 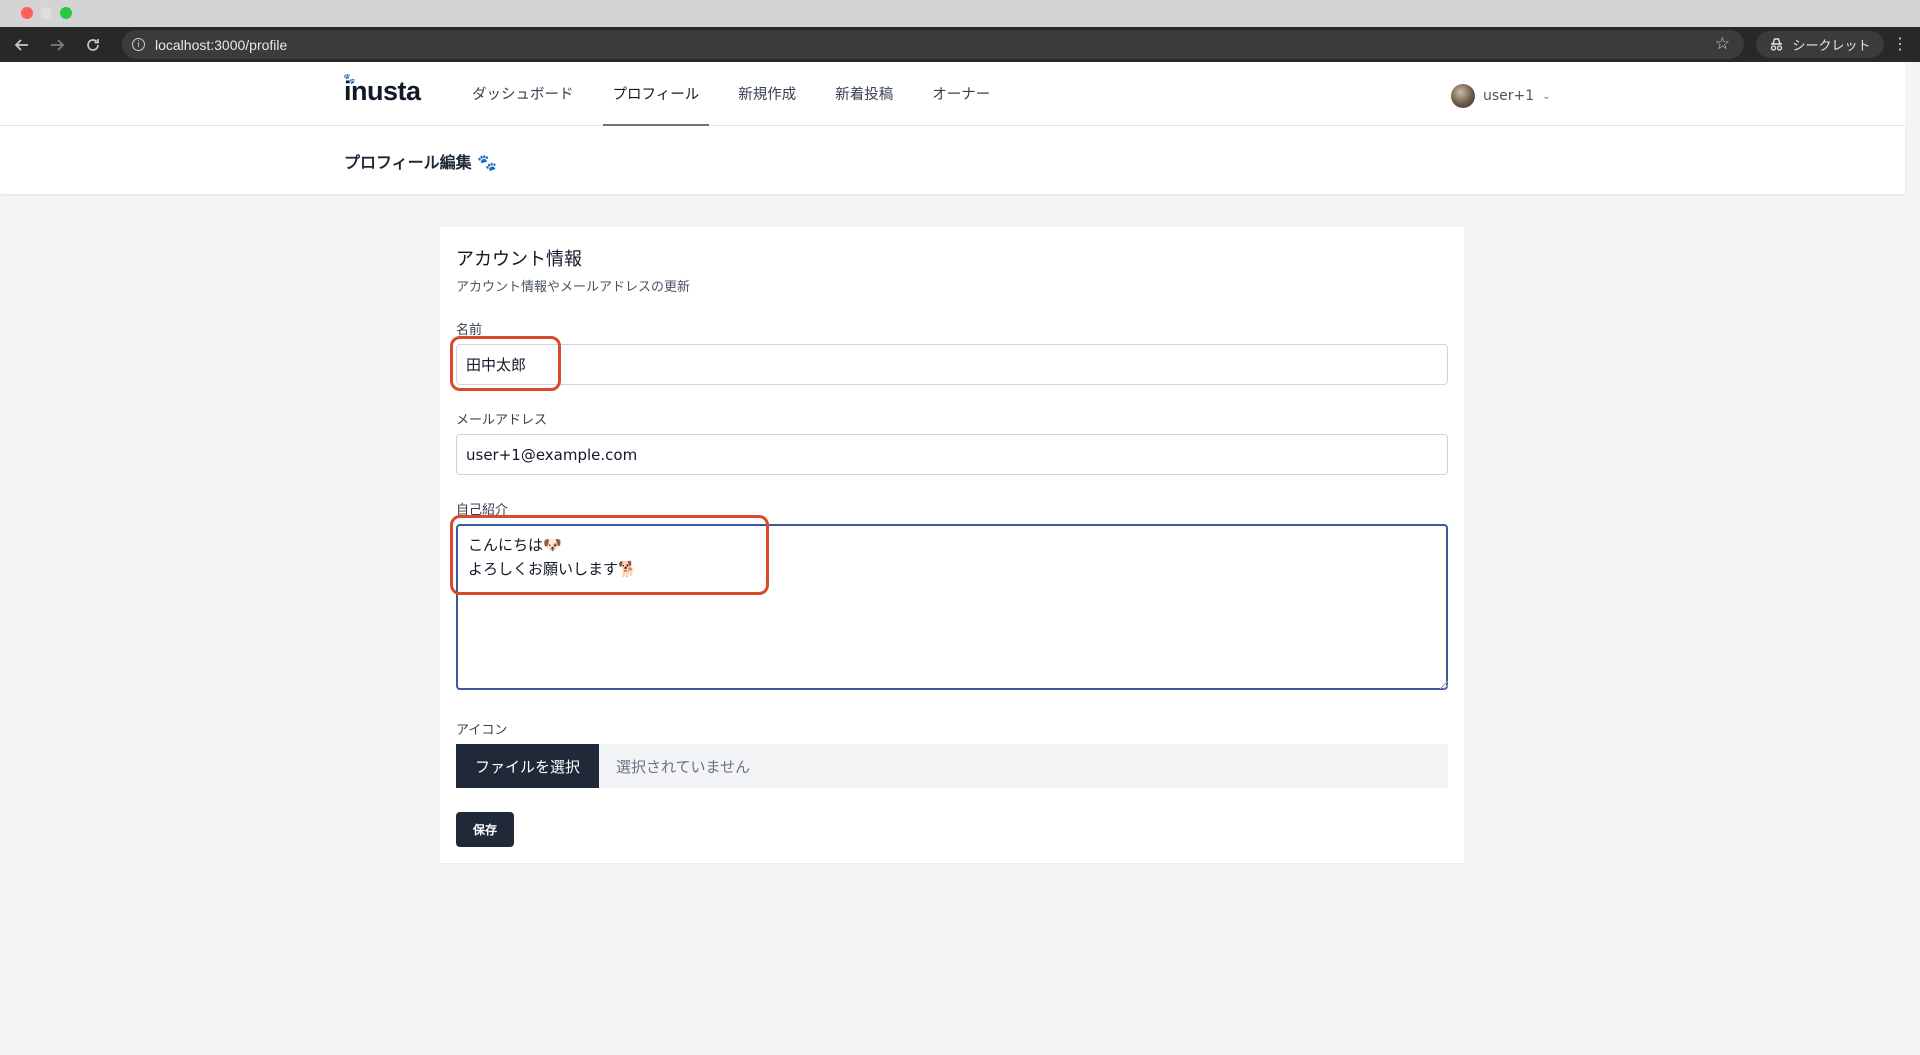 I want to click on user-name: user+1, so click(x=1509, y=96).